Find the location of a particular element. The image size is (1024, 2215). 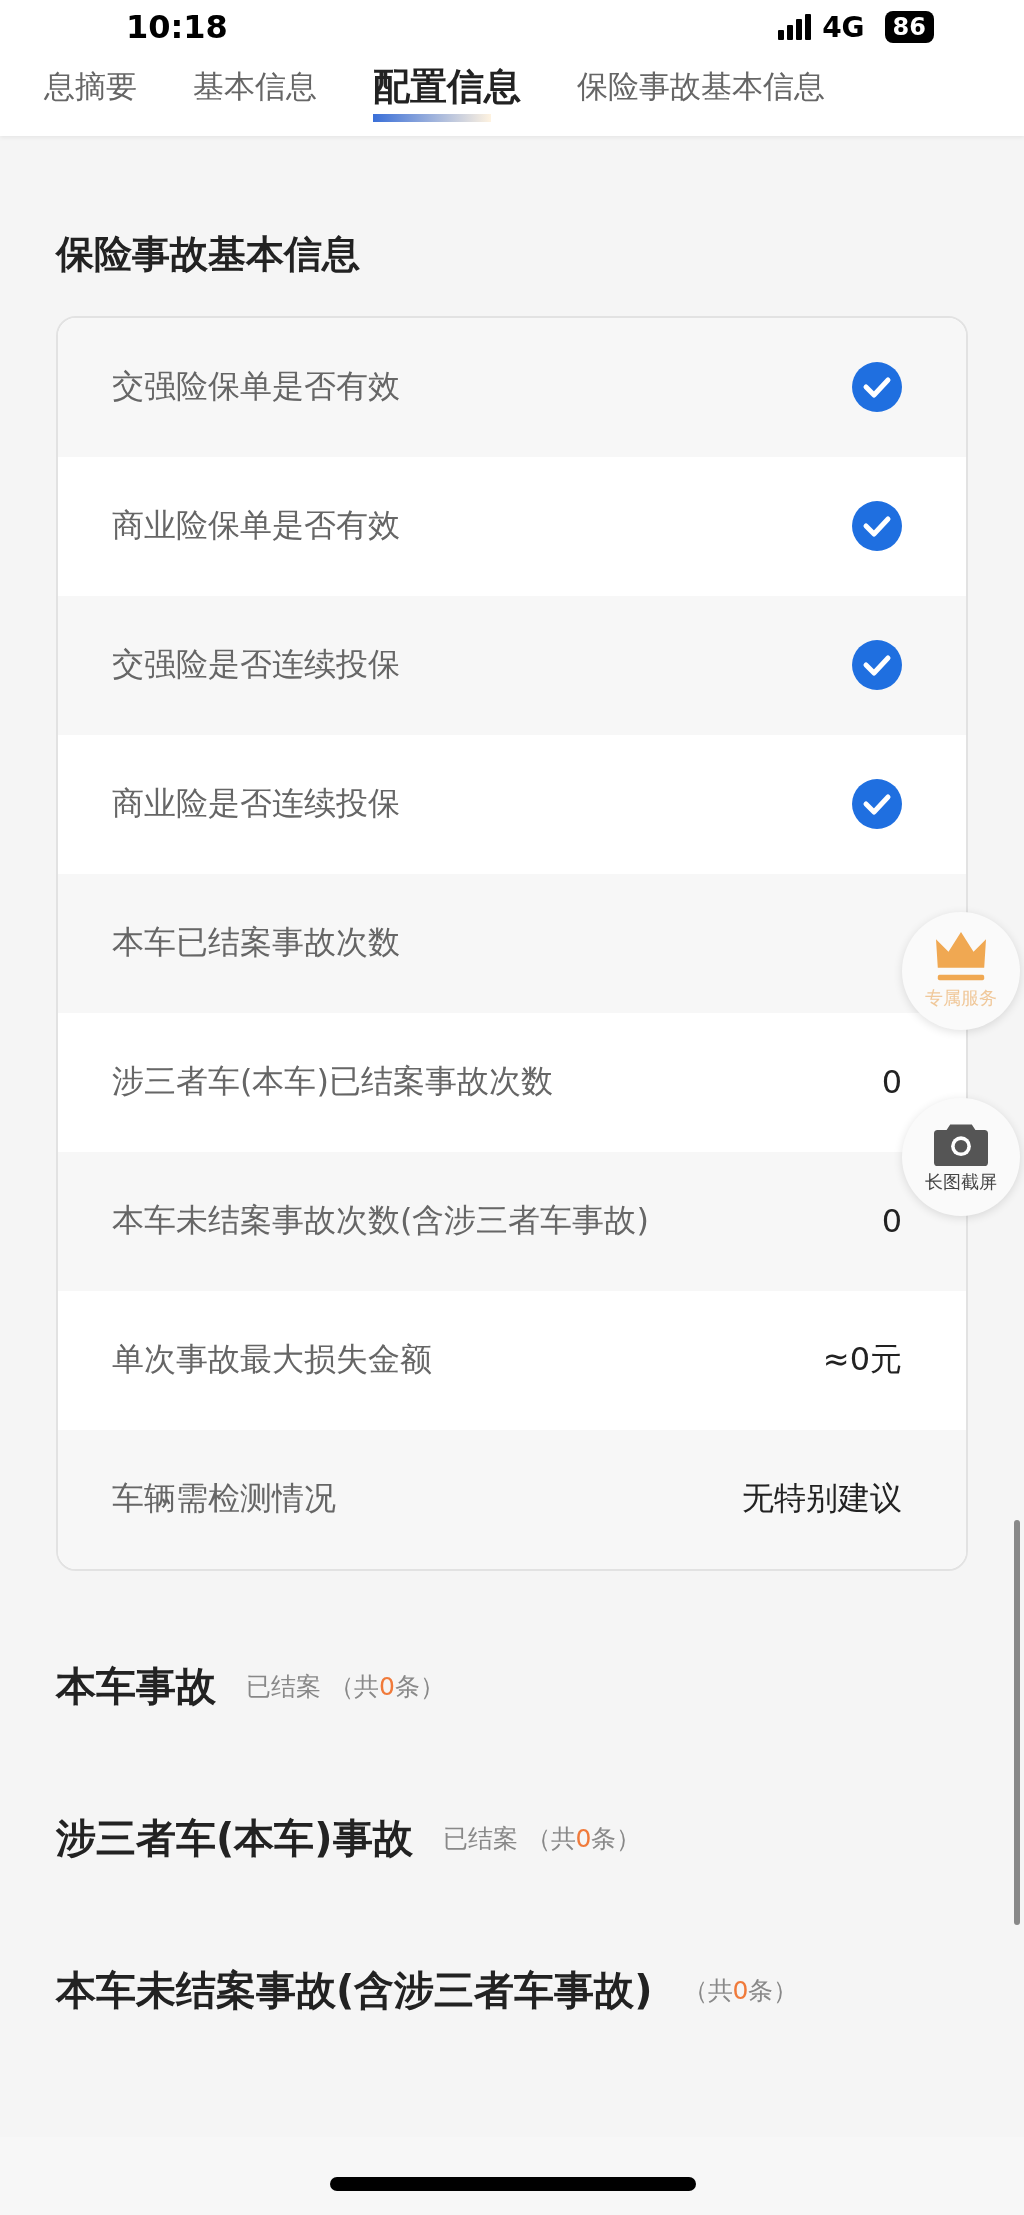

battery-indicator: 86 is located at coordinates (909, 27).